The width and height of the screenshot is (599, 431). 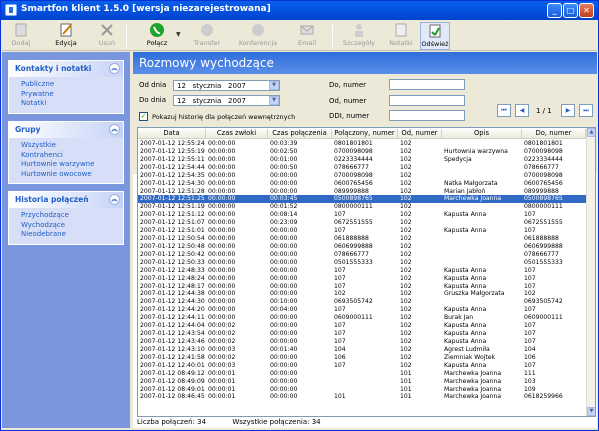 I want to click on last-page-button: ⏭, so click(x=586, y=110).